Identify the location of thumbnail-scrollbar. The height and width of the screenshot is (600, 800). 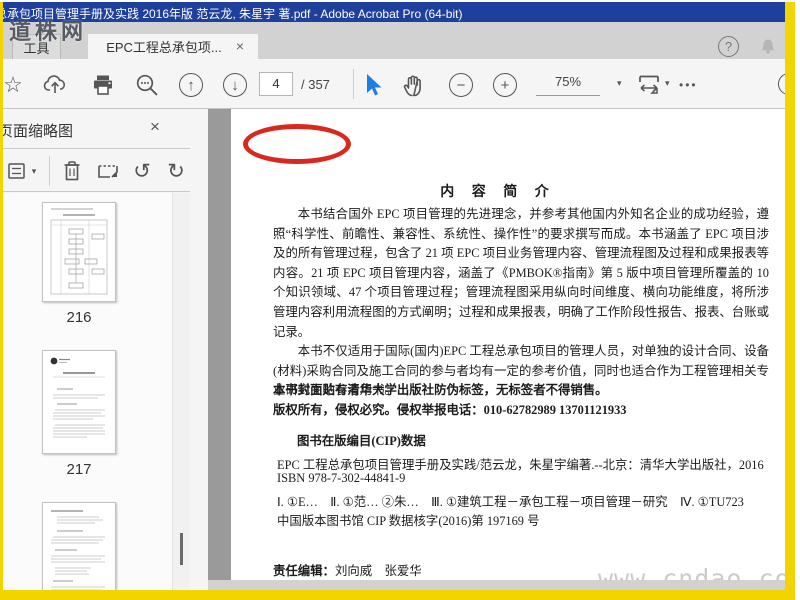
(181, 391).